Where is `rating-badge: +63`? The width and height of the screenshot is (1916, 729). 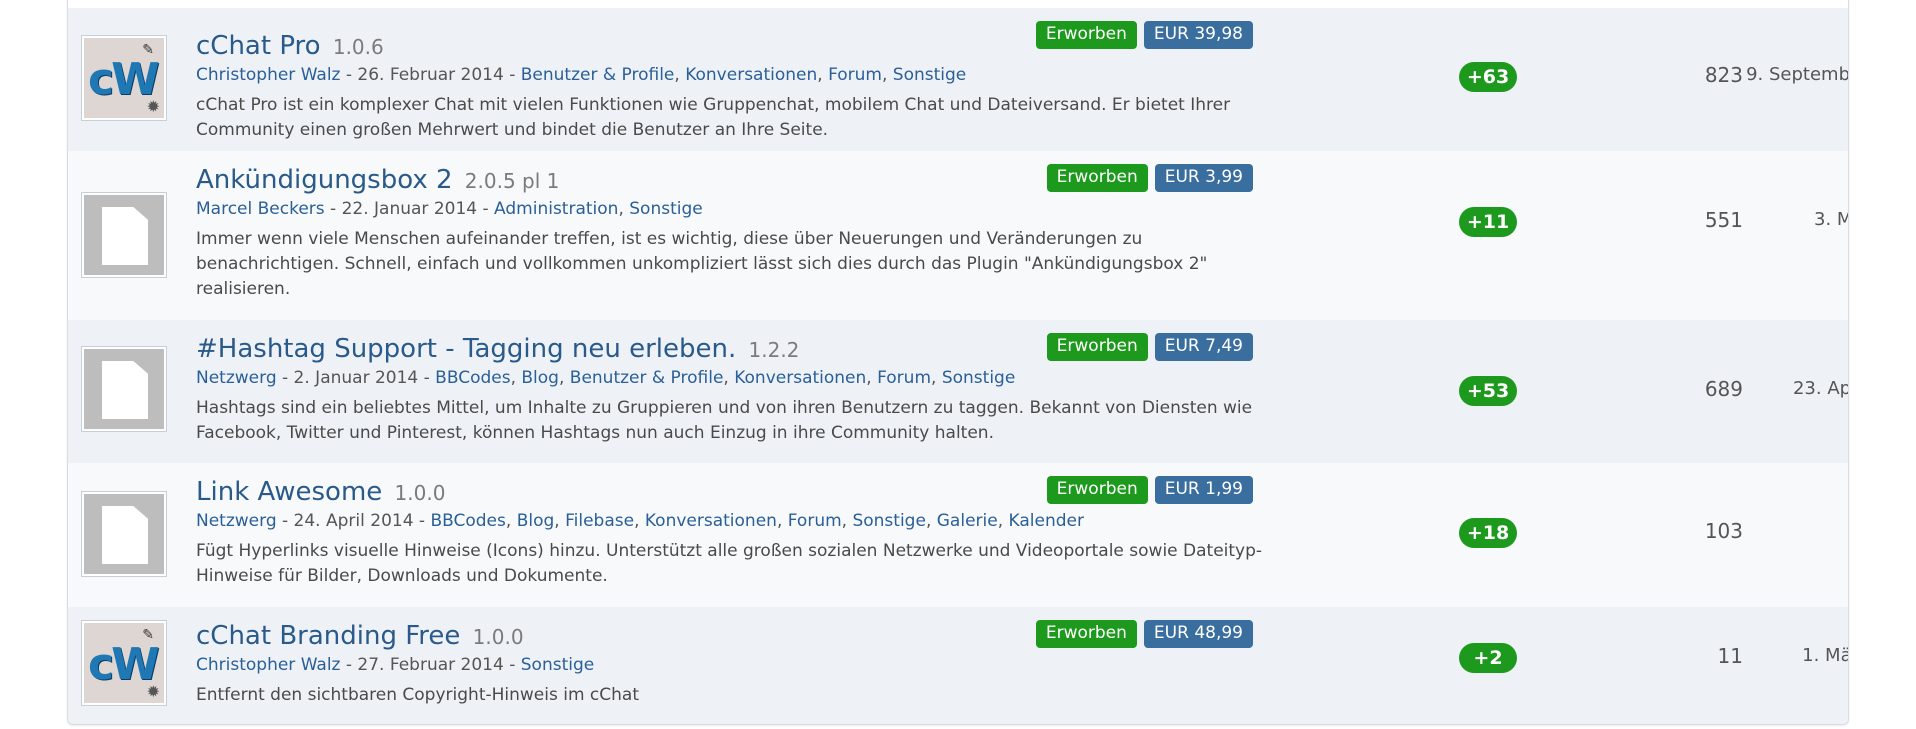 rating-badge: +63 is located at coordinates (1488, 77).